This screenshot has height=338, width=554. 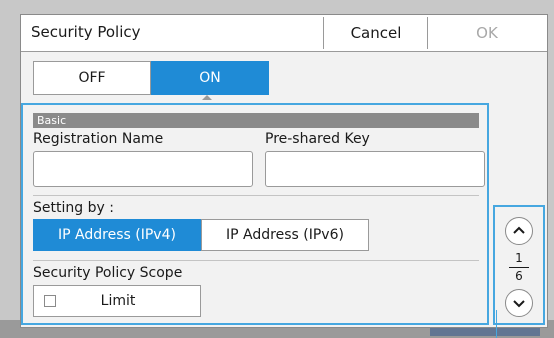 I want to click on registration-name-label: Registration Name, so click(x=98, y=139).